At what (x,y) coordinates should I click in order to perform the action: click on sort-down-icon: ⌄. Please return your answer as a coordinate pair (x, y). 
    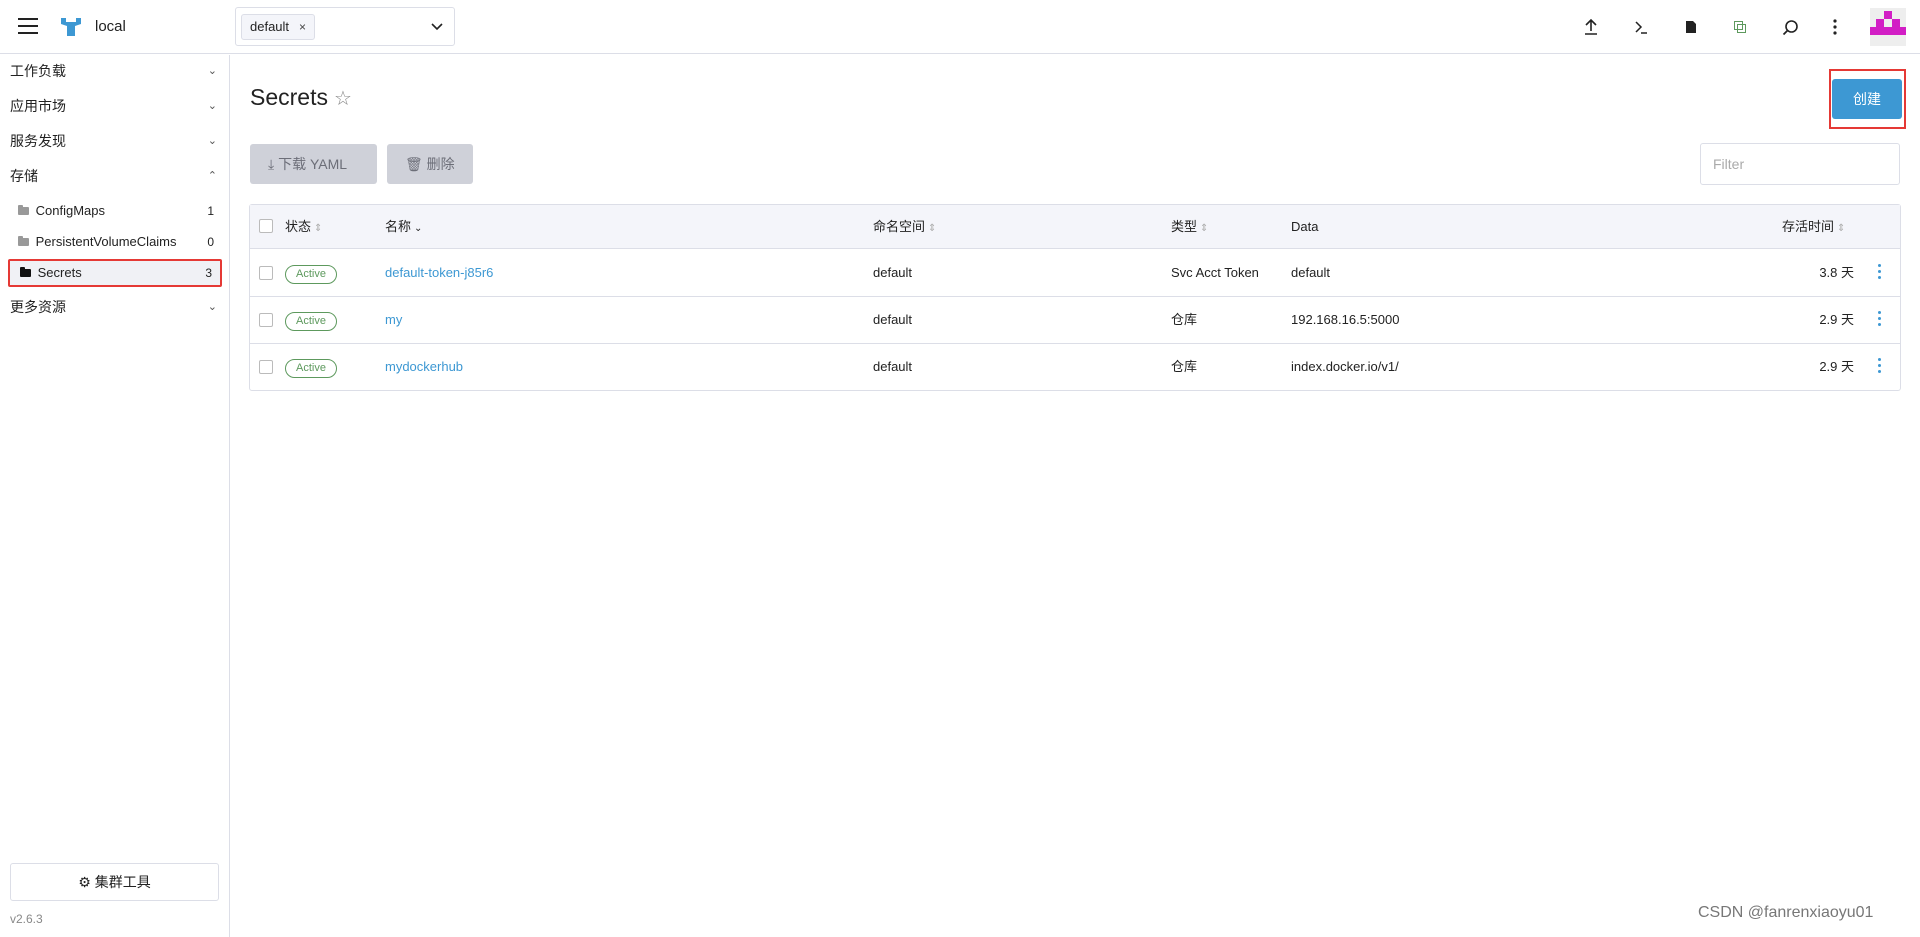
    Looking at the image, I should click on (418, 228).